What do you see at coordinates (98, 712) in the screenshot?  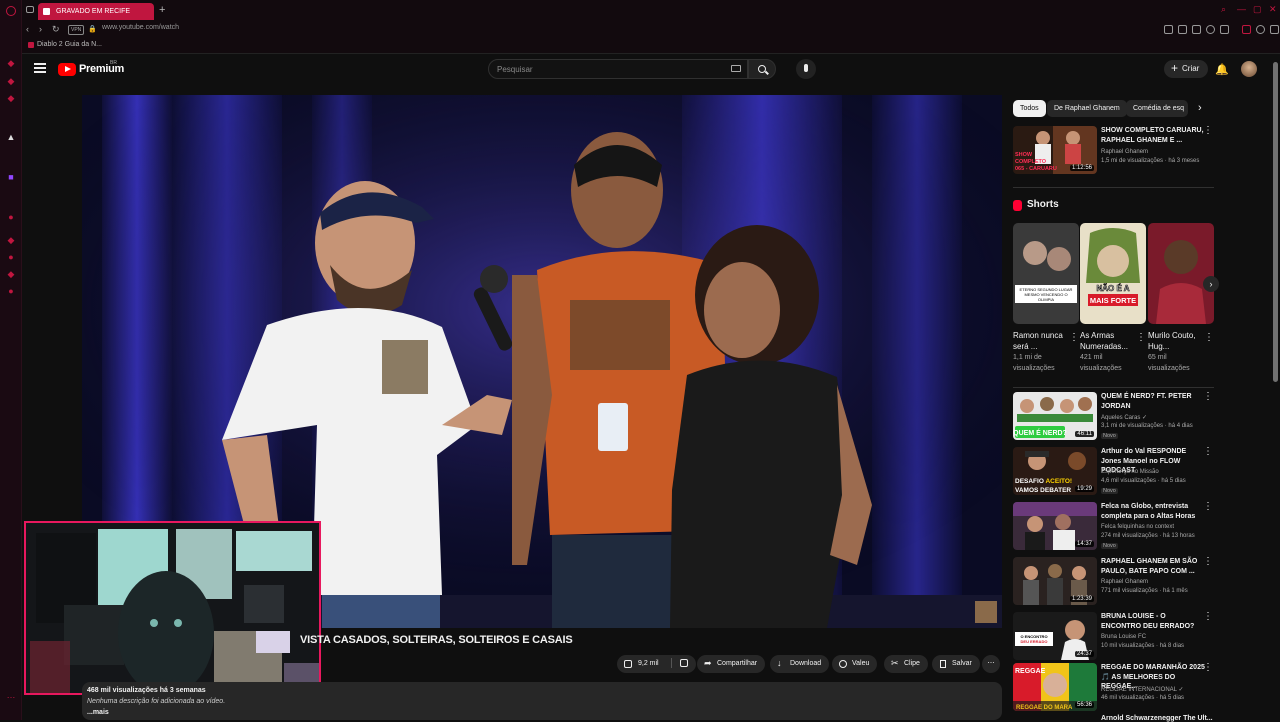 I see `show-more-link: ...mais` at bounding box center [98, 712].